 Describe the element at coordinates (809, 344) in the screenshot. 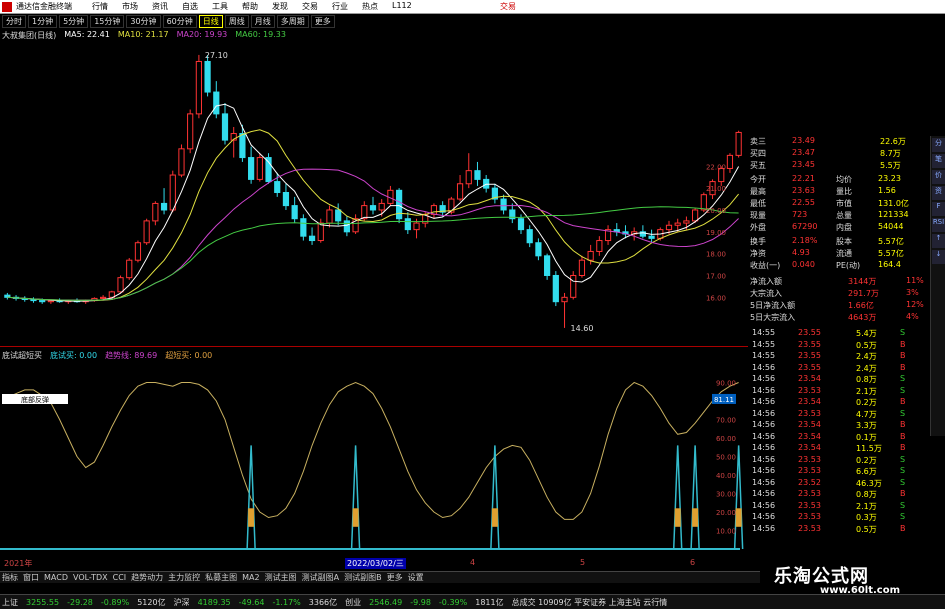

I see `tick-price: 23.55` at that location.